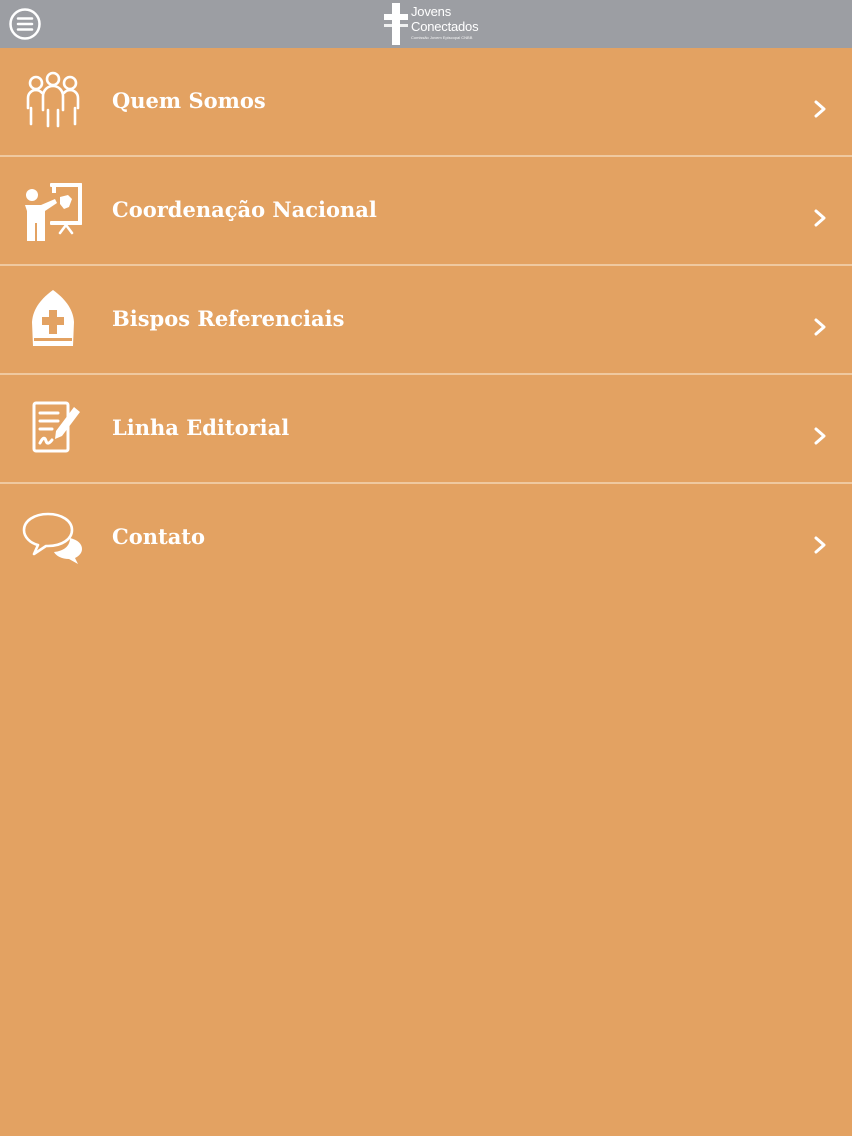  Describe the element at coordinates (52, 538) in the screenshot. I see `chat-bubbles-icon` at that location.